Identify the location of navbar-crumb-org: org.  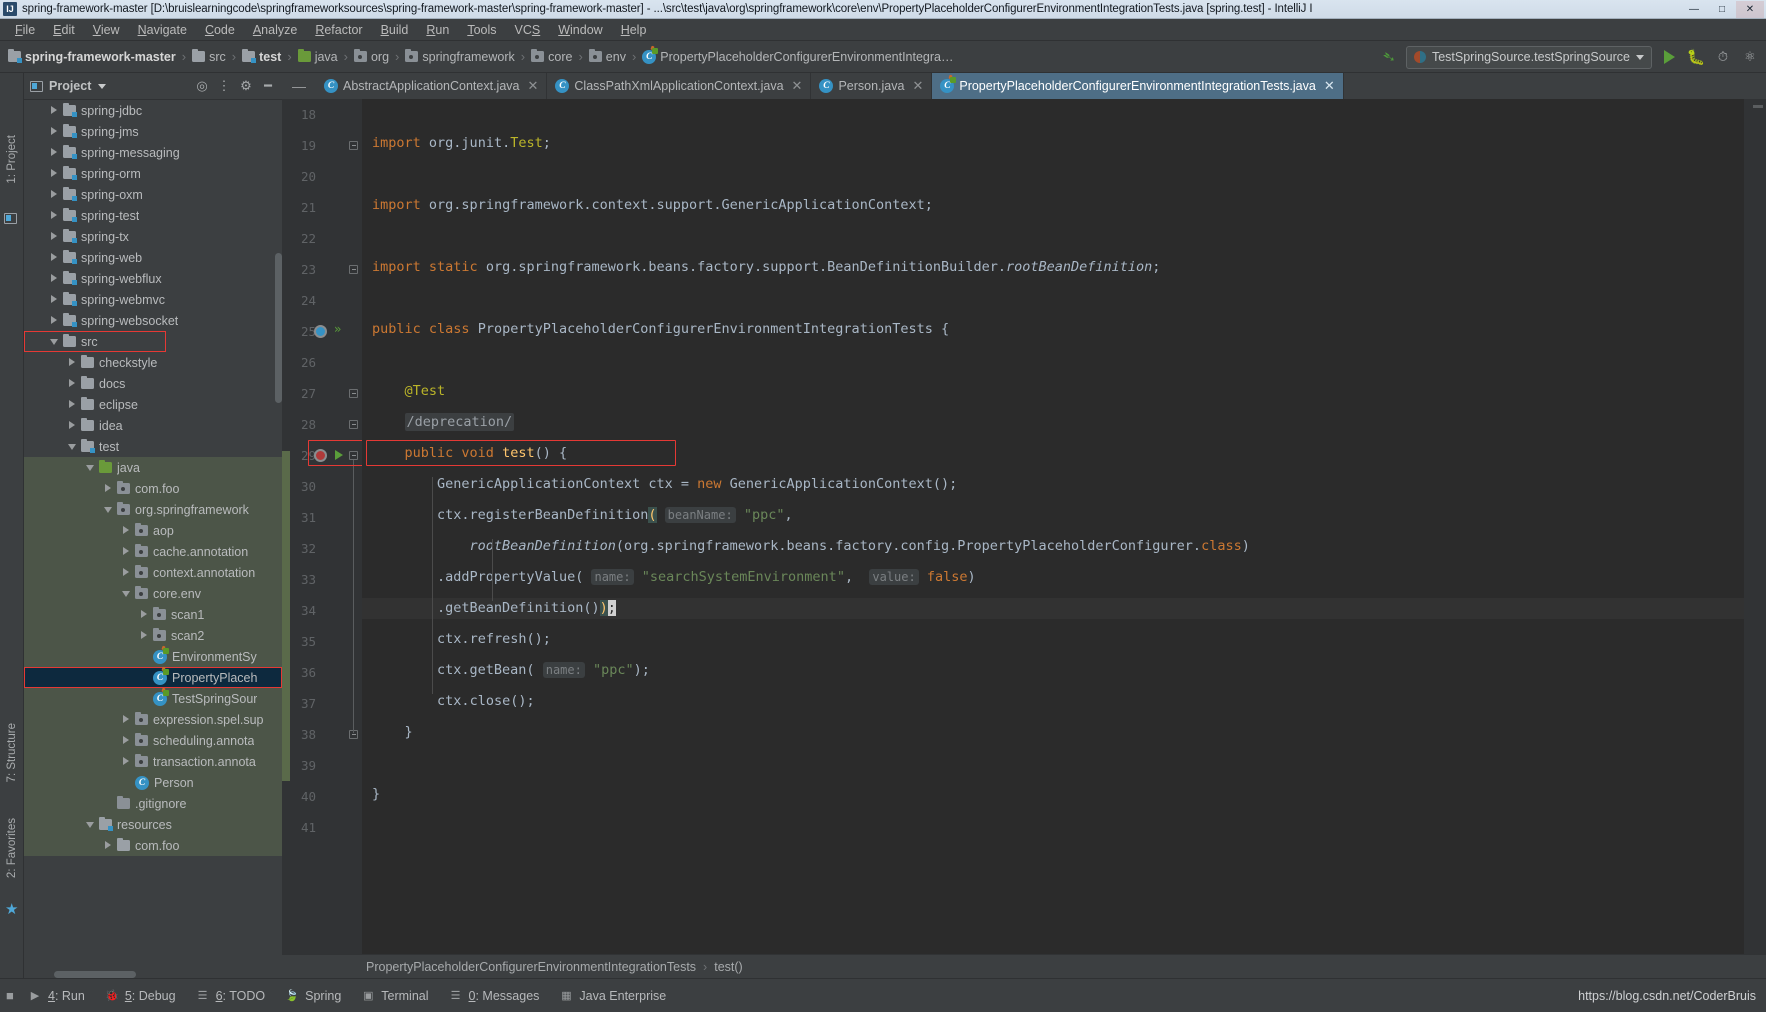
(371, 56).